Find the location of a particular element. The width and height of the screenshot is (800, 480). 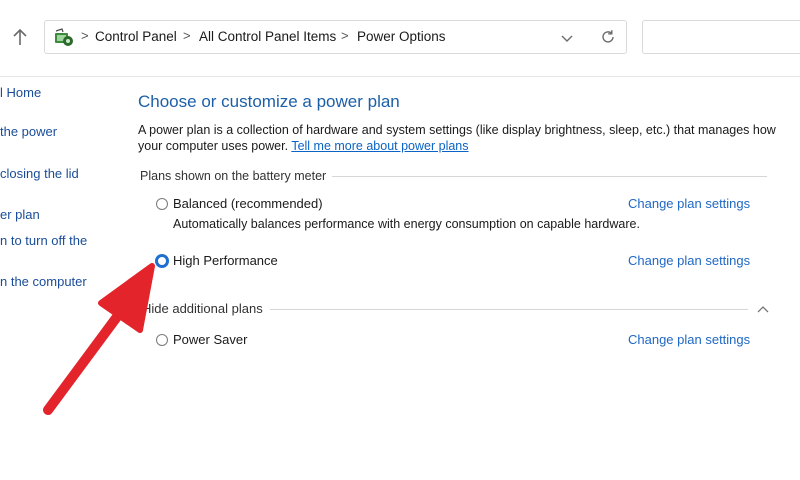

sidebar-item-turn-off-display: n to turn off the is located at coordinates (43, 240).